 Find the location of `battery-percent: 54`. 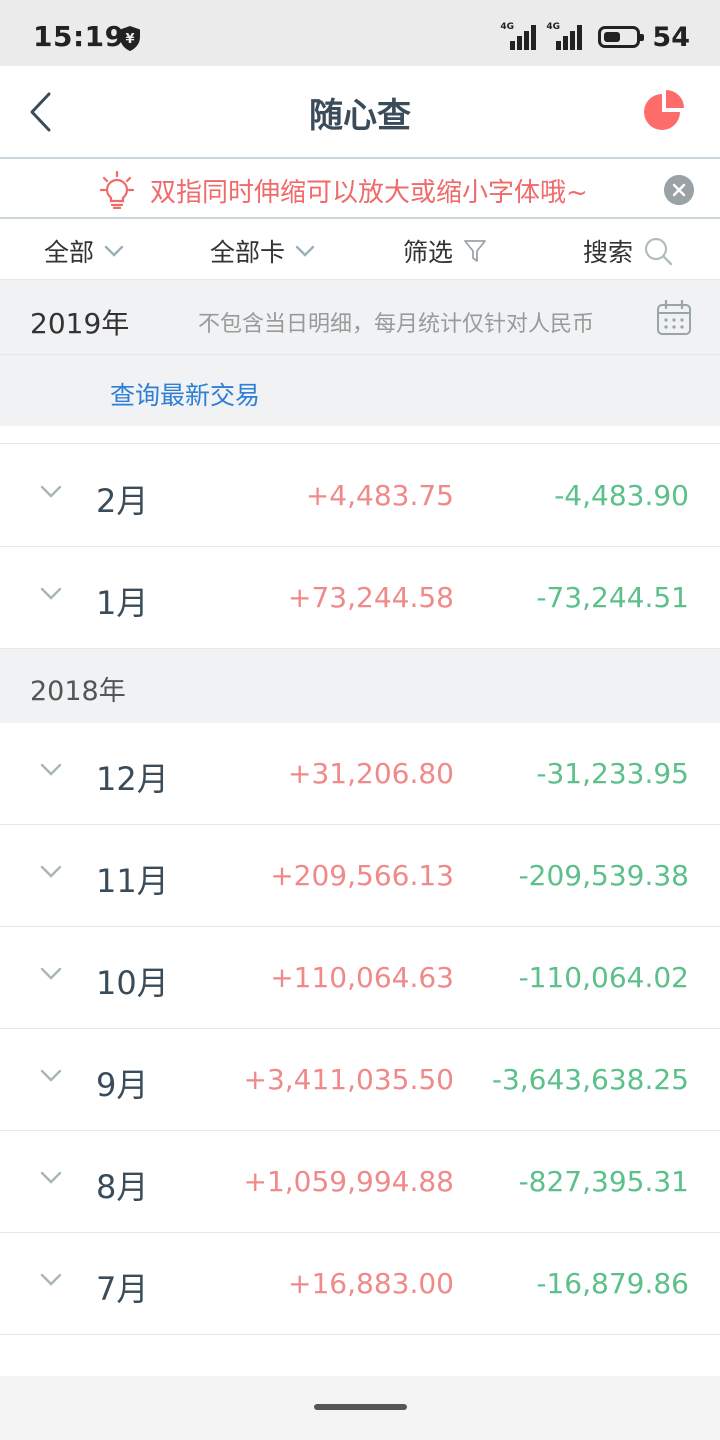

battery-percent: 54 is located at coordinates (671, 37).